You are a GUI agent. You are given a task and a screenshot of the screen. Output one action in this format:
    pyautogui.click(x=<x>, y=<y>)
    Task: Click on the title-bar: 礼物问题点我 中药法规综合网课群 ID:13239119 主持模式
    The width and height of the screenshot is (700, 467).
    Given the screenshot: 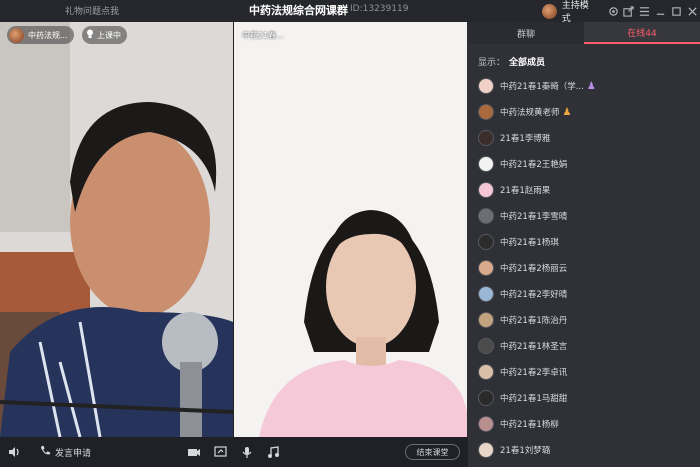 What is the action you would take?
    pyautogui.click(x=350, y=12)
    